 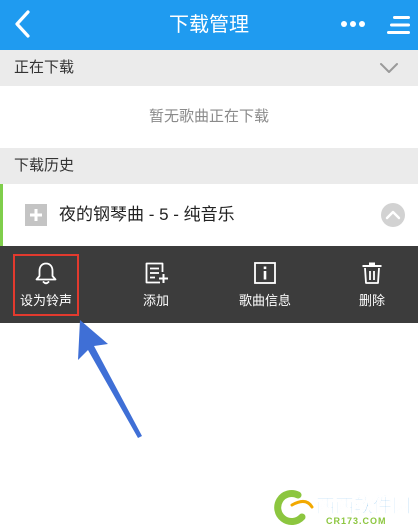 I want to click on pointer-arrow-icon, so click(x=110, y=379).